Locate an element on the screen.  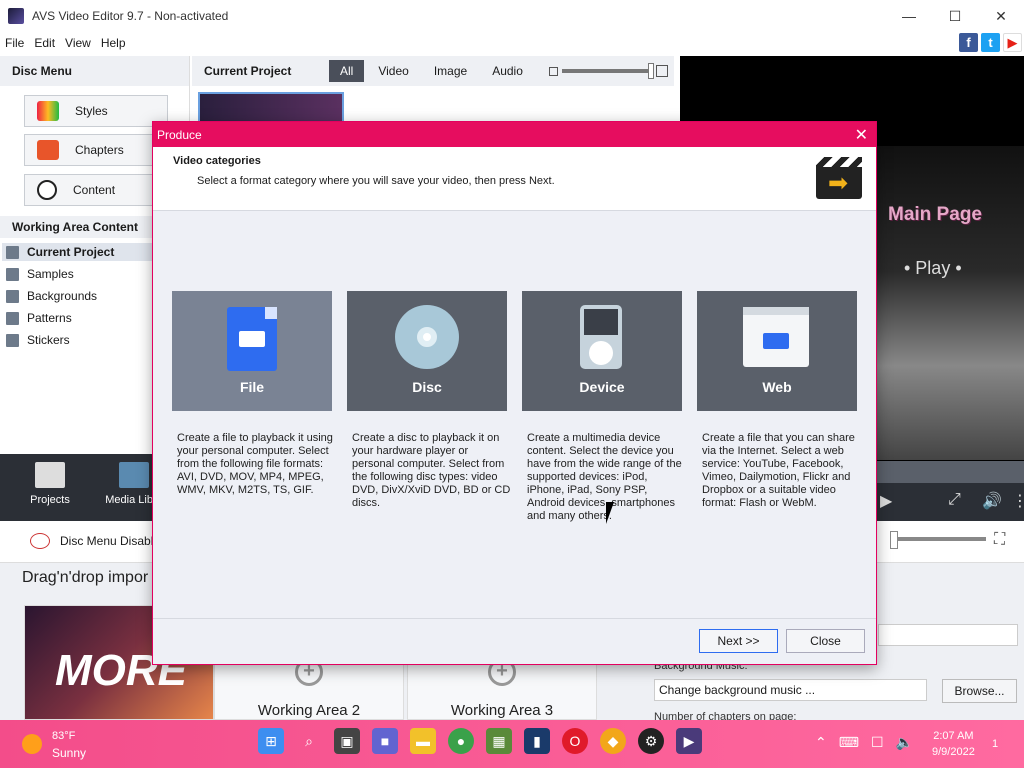
menu-edit: Edit is located at coordinates (44, 43).